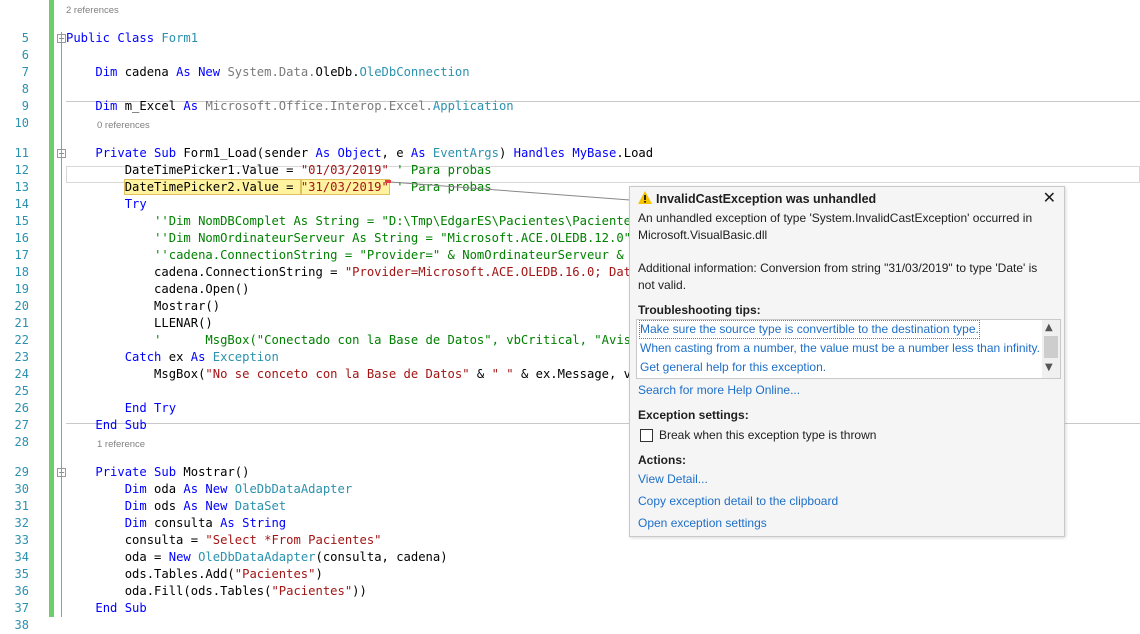 The width and height of the screenshot is (1140, 634). What do you see at coordinates (1049, 327) in the screenshot?
I see `scroll-up-icon: ▲` at bounding box center [1049, 327].